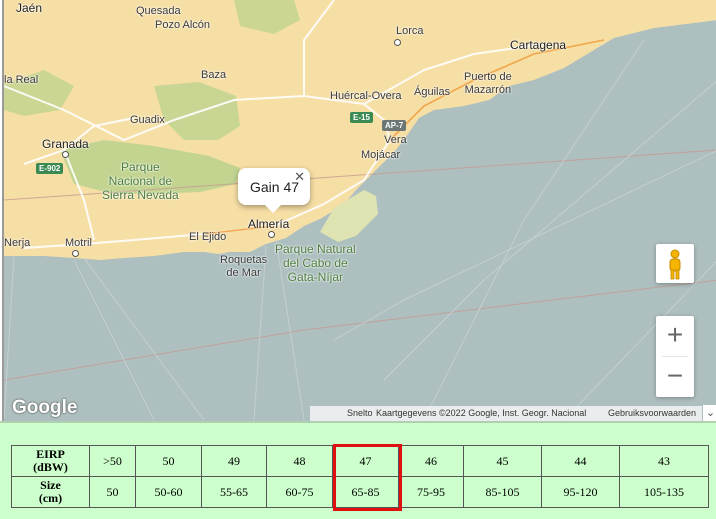  I want to click on eirp-cell: 50, so click(168, 461).